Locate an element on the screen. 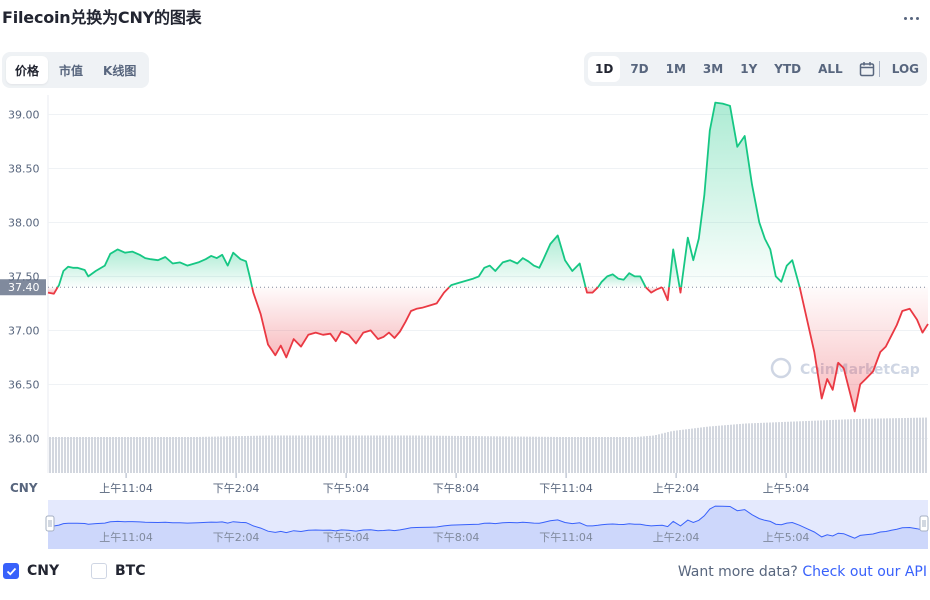 This screenshot has width=930, height=600. api-prompt-text: Want more data? is located at coordinates (737, 572).